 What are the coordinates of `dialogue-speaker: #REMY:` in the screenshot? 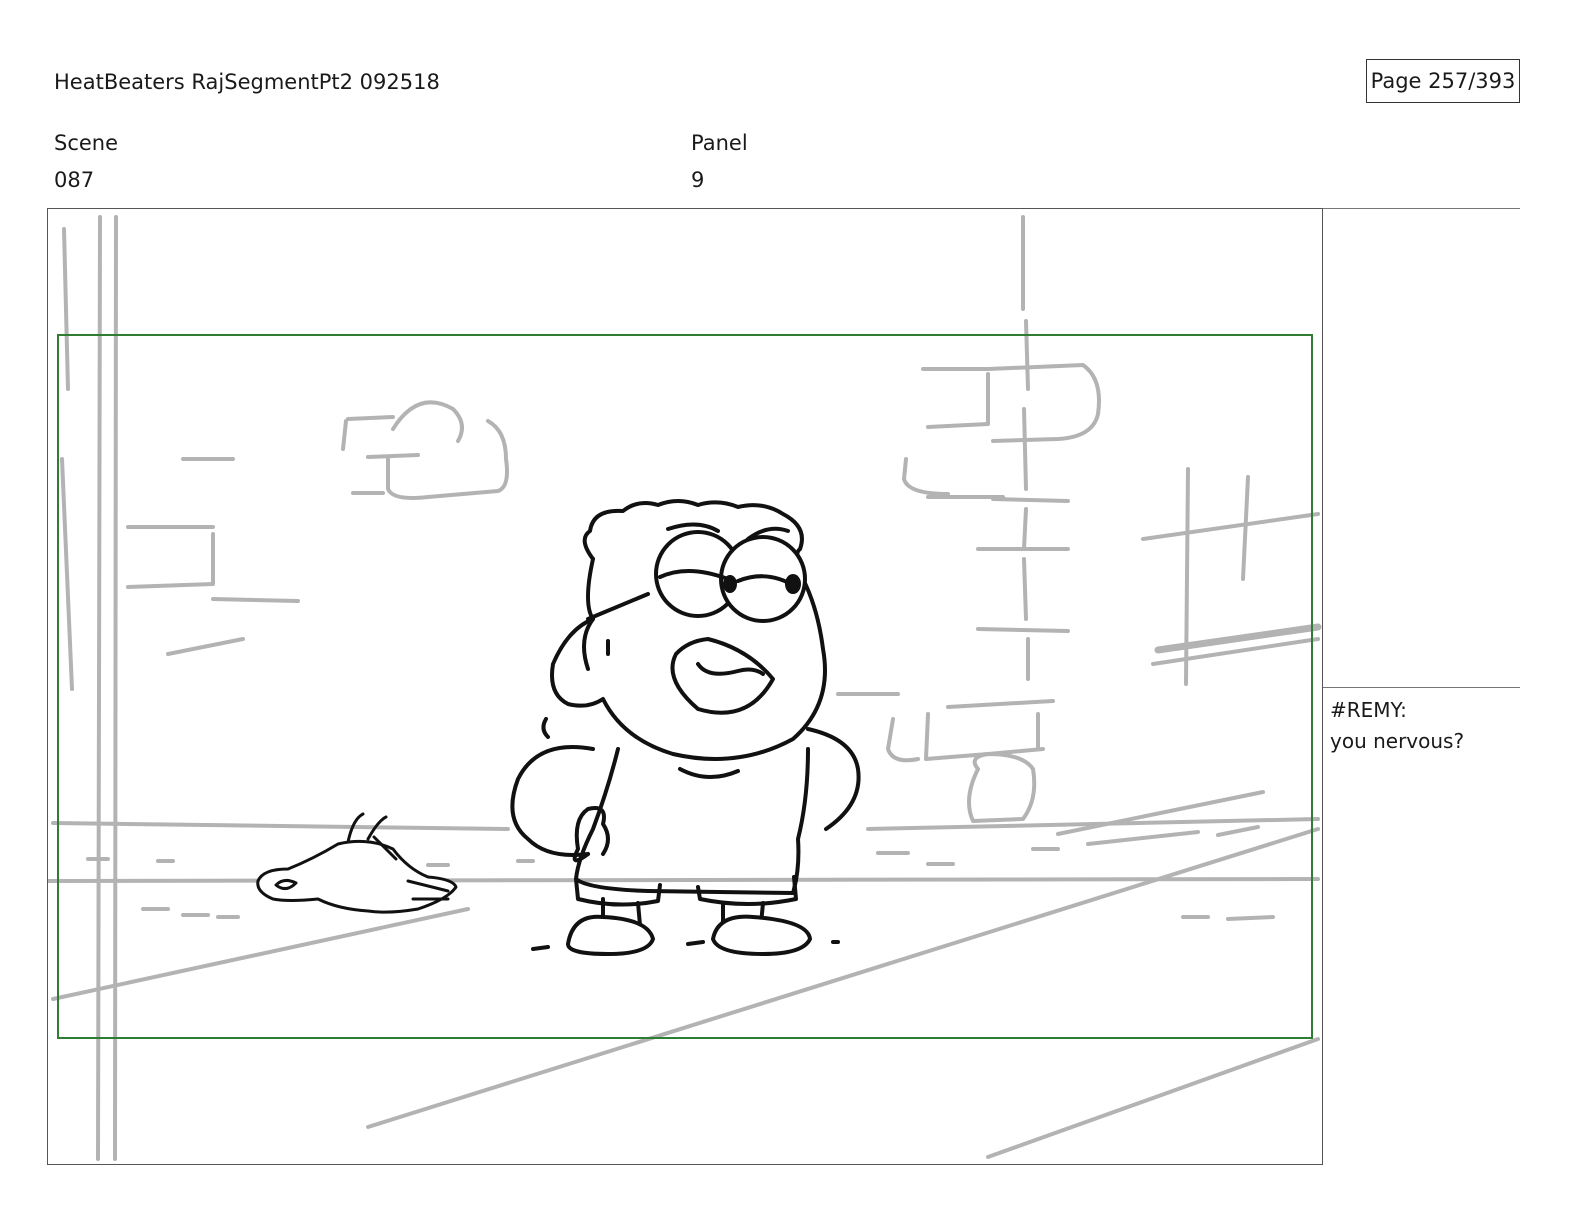 It's located at (1368, 710).